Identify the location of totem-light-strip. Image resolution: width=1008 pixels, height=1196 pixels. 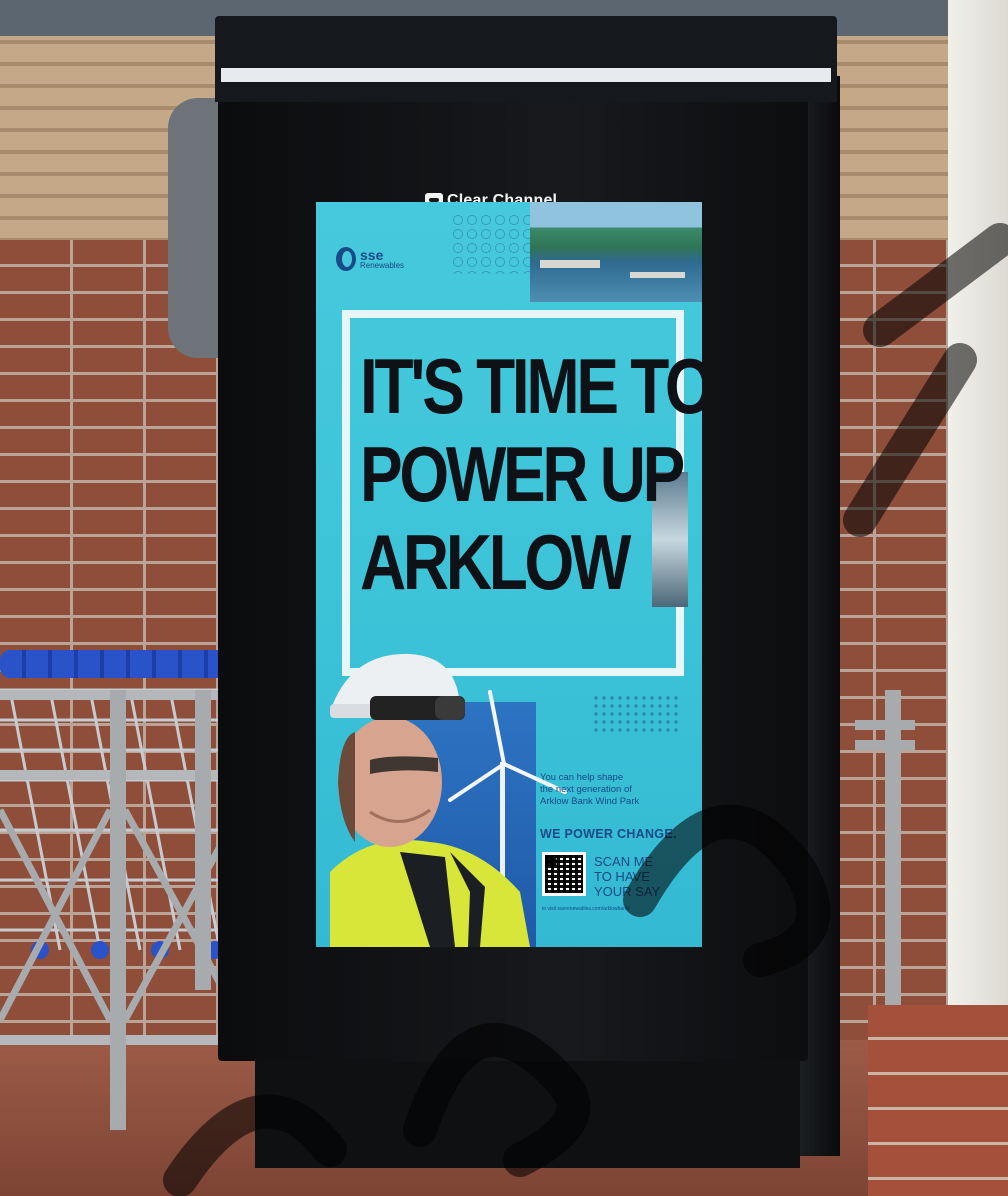
(526, 75).